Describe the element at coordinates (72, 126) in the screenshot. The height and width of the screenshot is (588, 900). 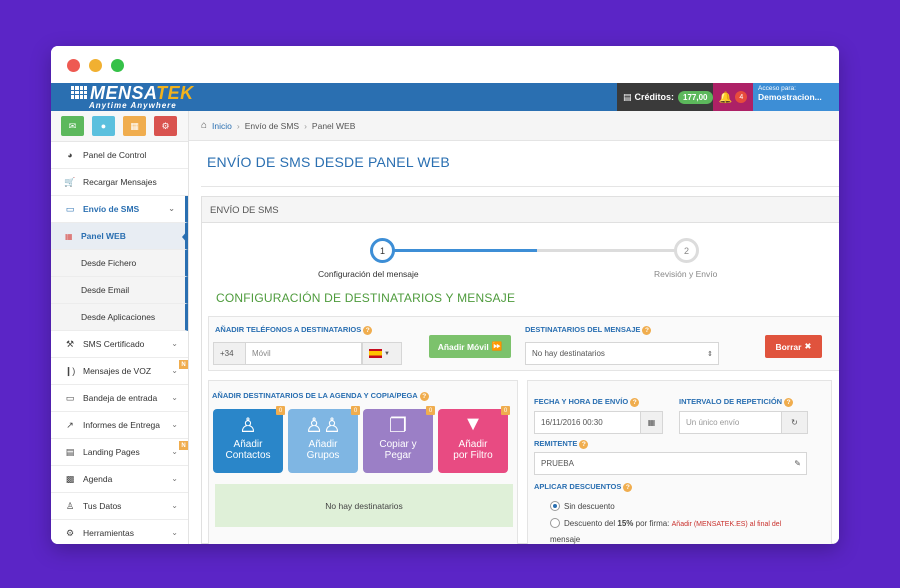
I see `envelope-icon: ✉` at that location.